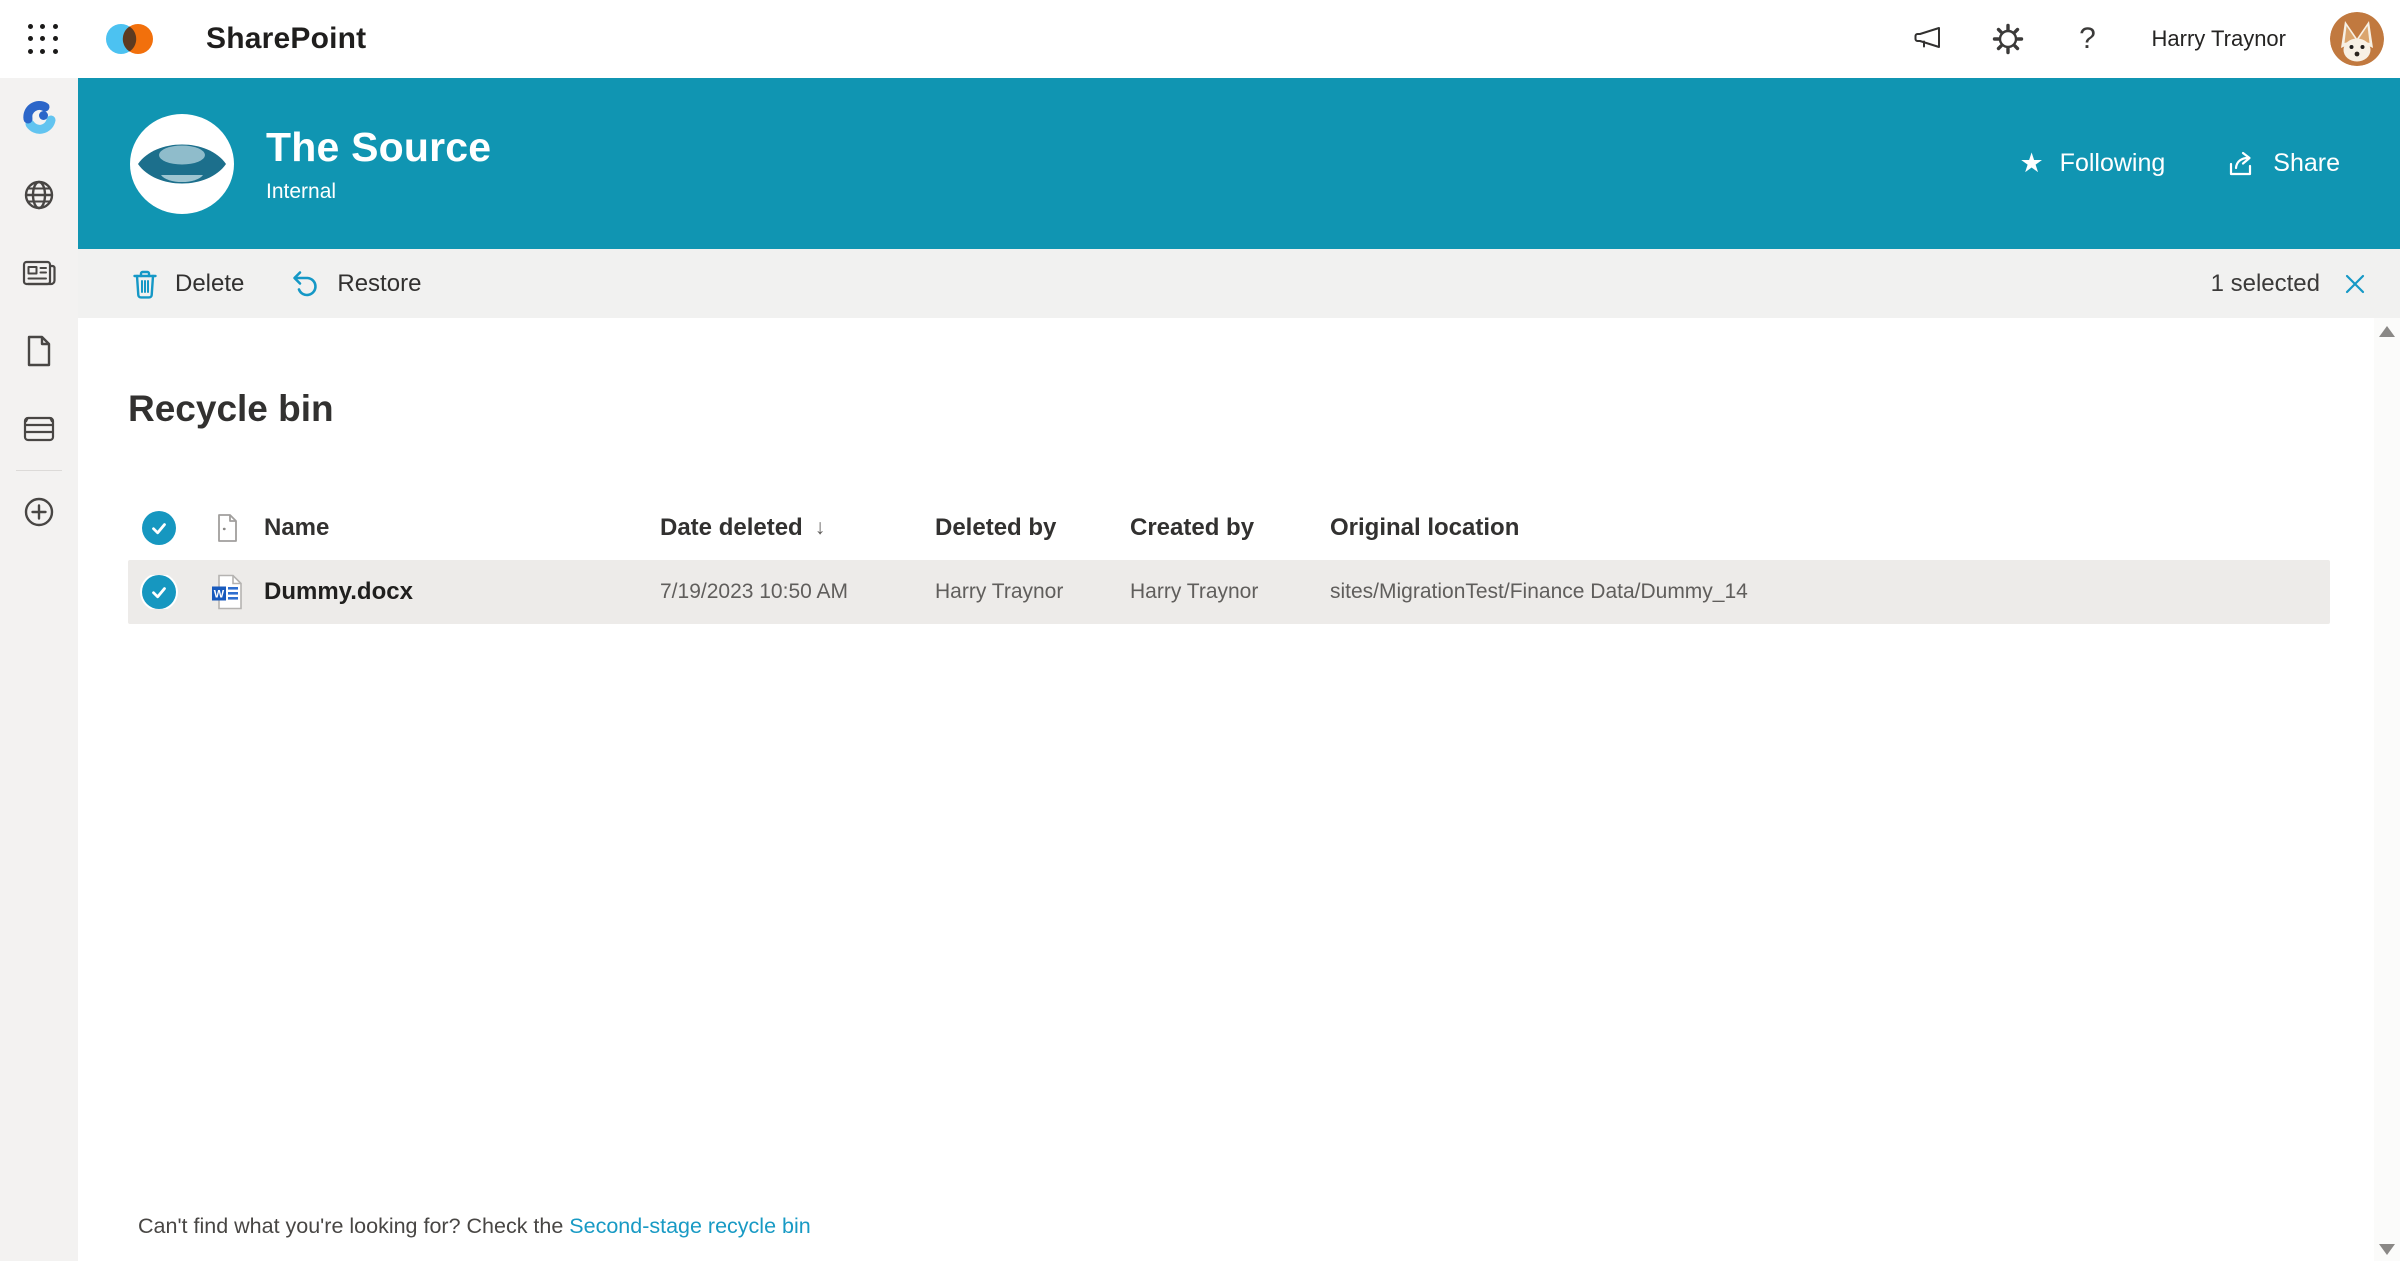 Image resolution: width=2400 pixels, height=1261 pixels. What do you see at coordinates (39, 512) in the screenshot?
I see `sidebar-item-create` at bounding box center [39, 512].